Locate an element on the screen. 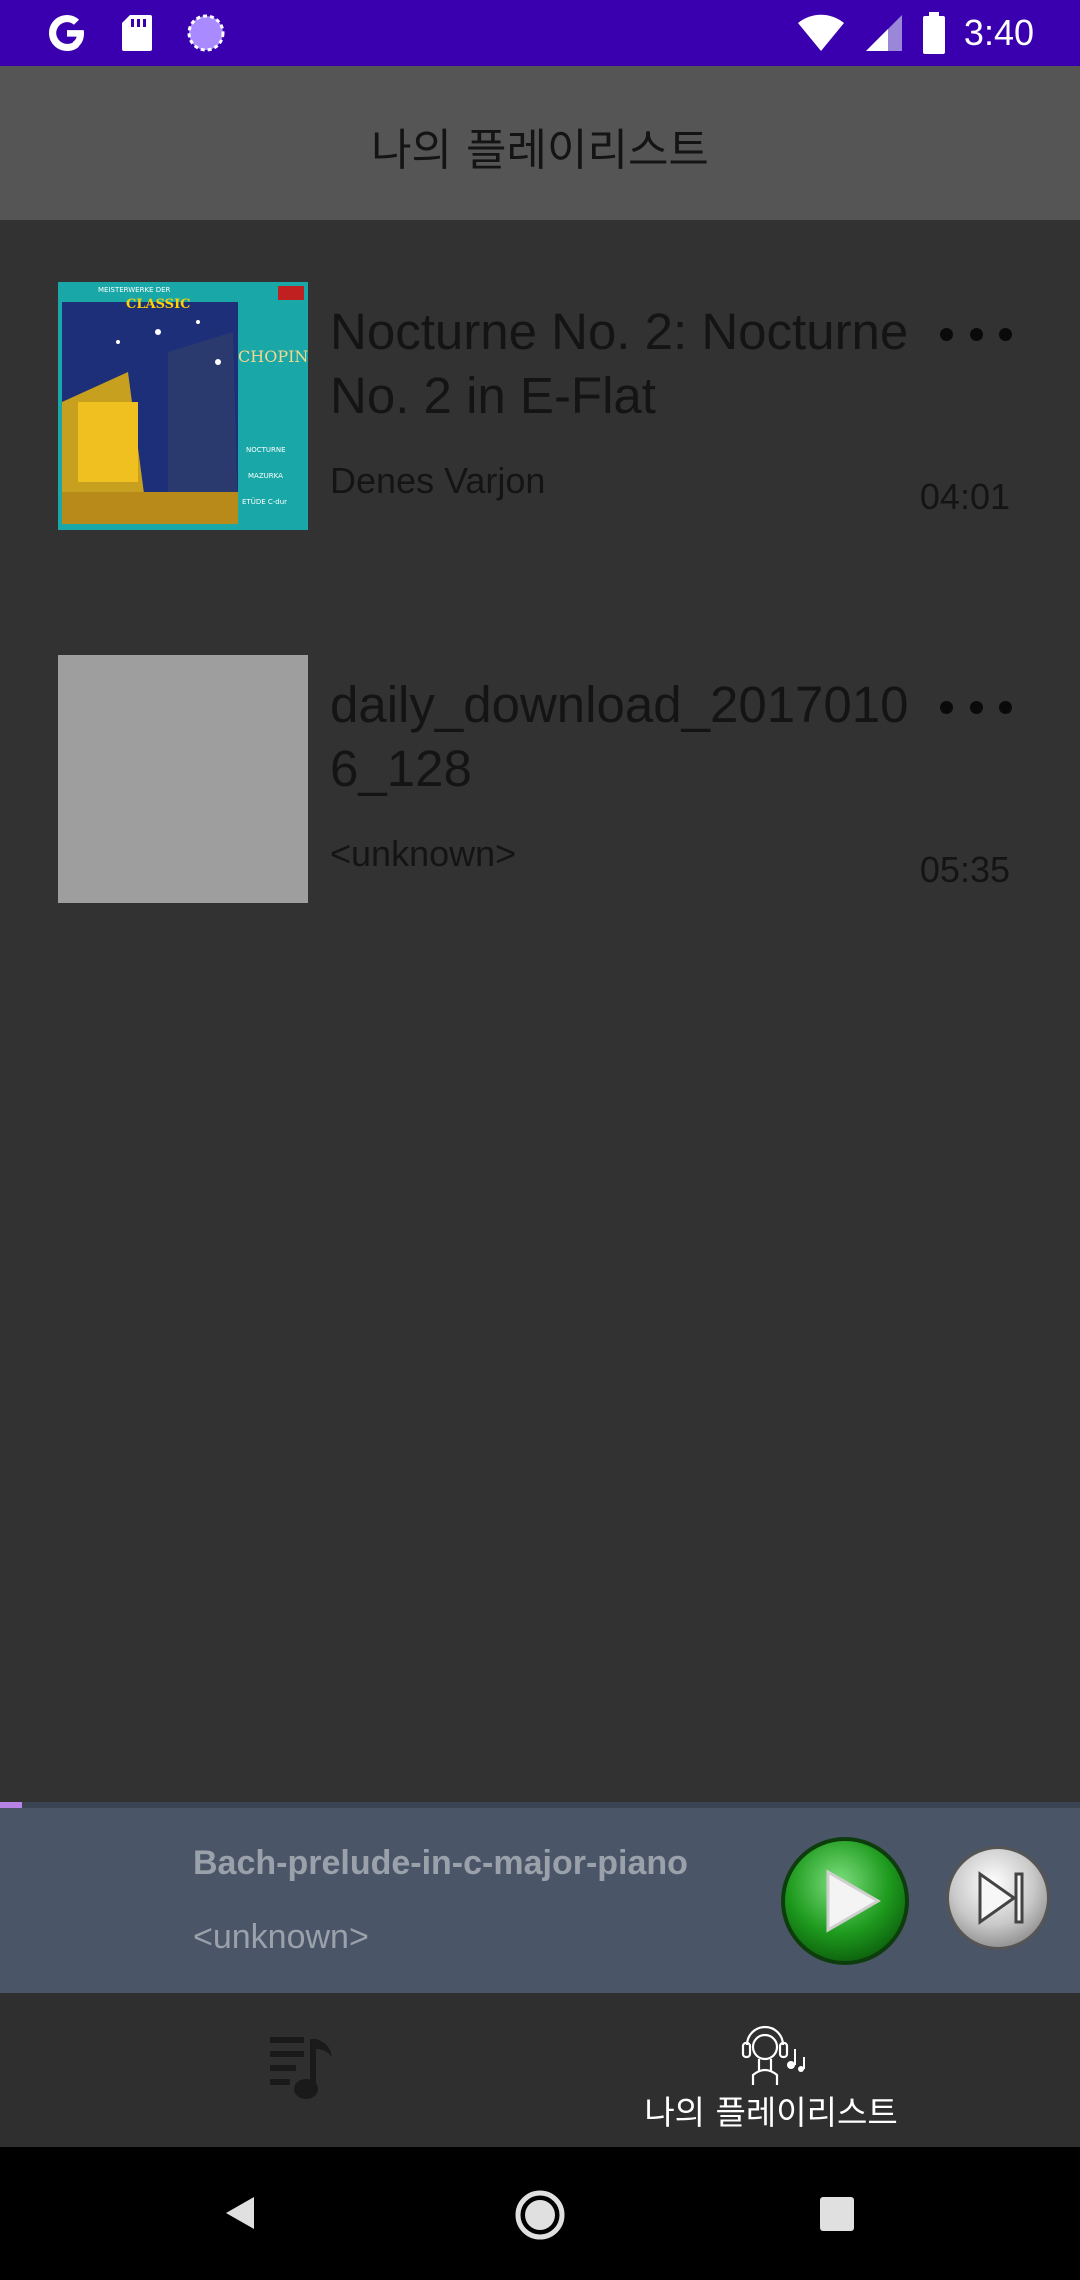 The height and width of the screenshot is (2280, 1080). page-title: 나의 플레이리스트 is located at coordinates (540, 150).